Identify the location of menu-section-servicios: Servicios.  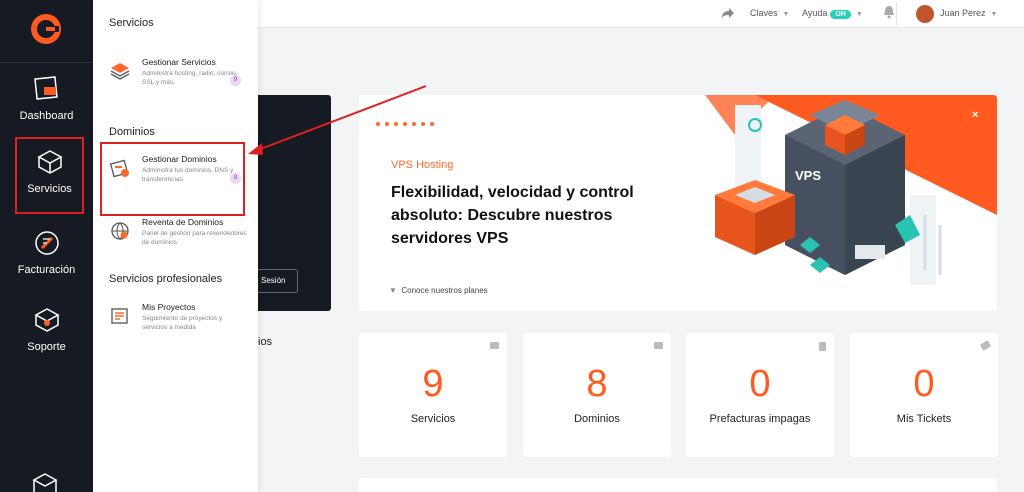
(131, 23).